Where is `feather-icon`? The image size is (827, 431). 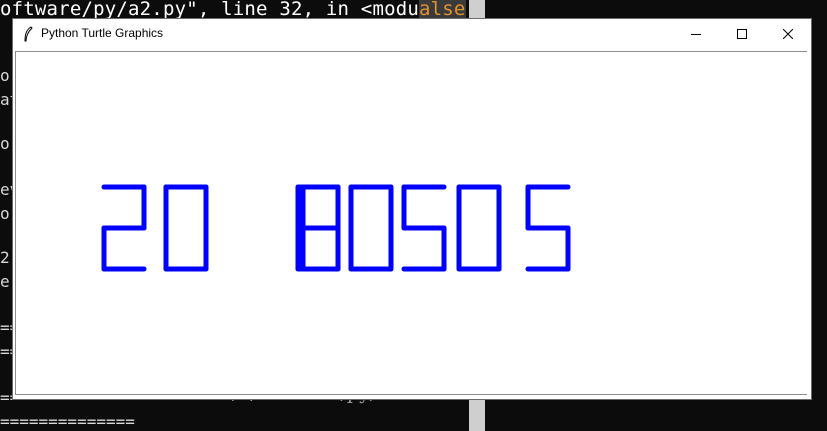
feather-icon is located at coordinates (28, 34).